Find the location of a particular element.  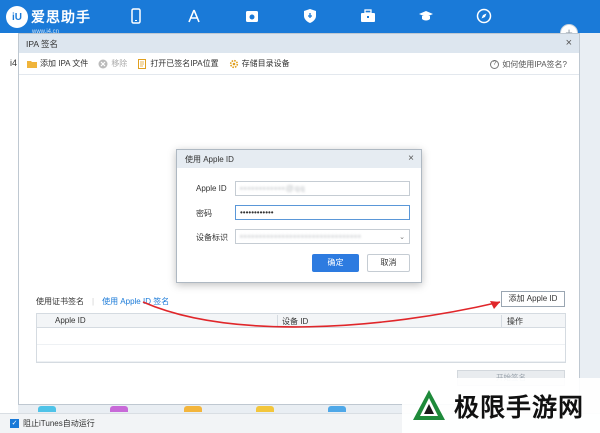

help-label: 如何使用IPA签名? is located at coordinates (534, 64).